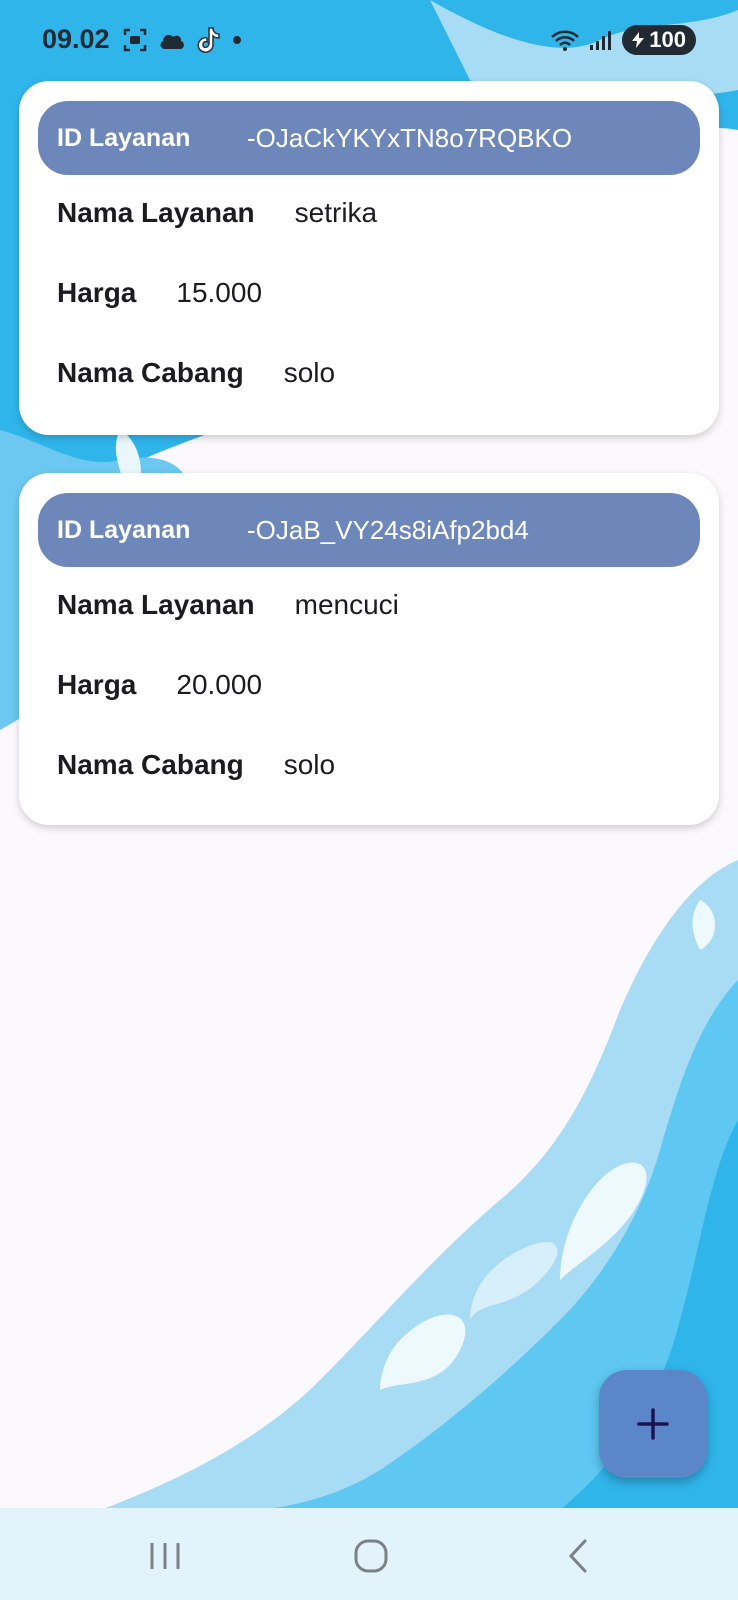 This screenshot has height=1600, width=738. What do you see at coordinates (219, 684) in the screenshot?
I see `harga-value: 20.000` at bounding box center [219, 684].